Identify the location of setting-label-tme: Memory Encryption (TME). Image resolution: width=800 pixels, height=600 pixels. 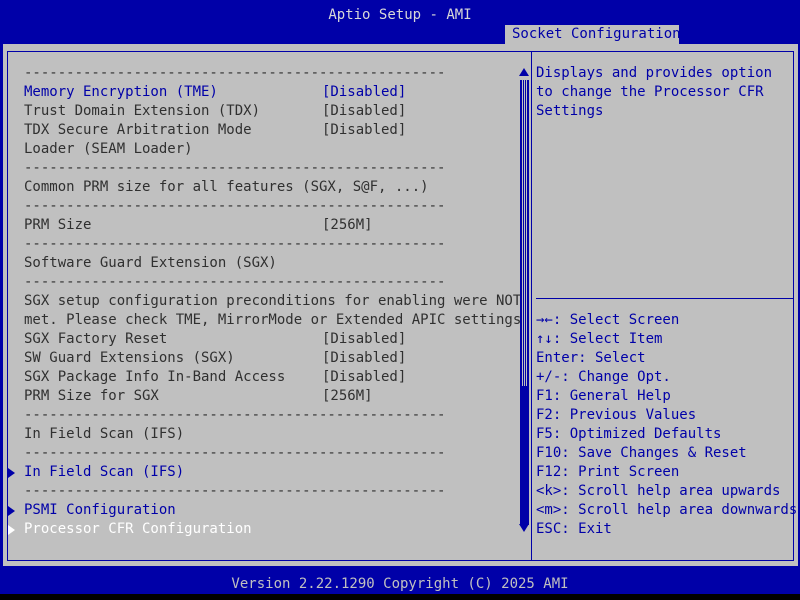
(121, 92).